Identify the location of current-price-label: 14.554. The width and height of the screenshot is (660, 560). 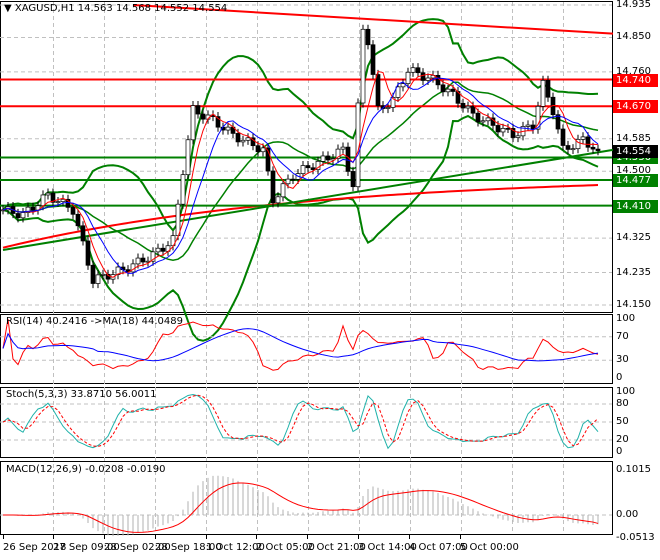
(635, 151).